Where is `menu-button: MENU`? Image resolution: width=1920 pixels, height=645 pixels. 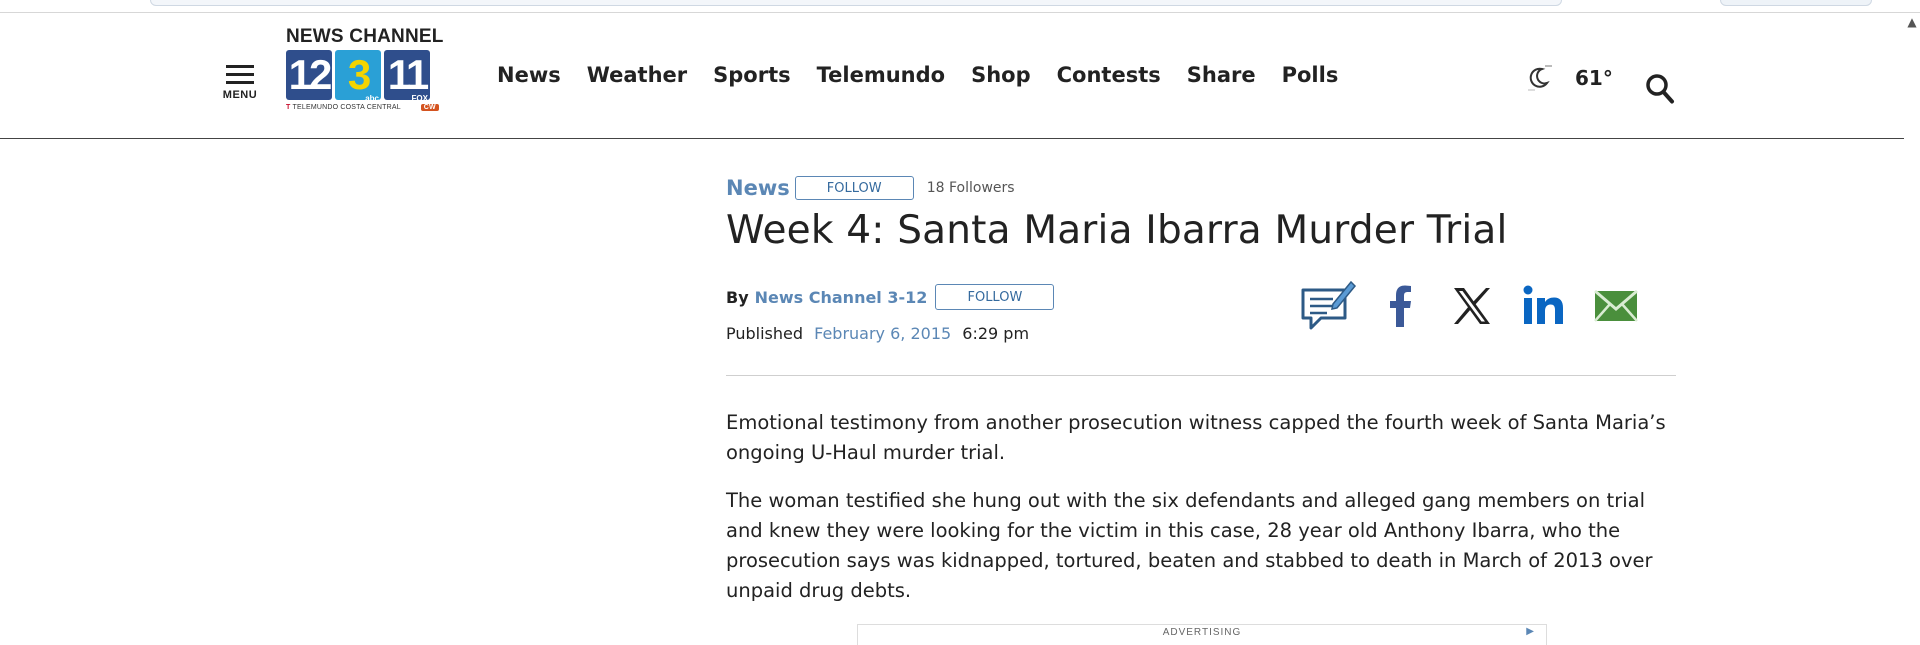
menu-button: MENU is located at coordinates (240, 85).